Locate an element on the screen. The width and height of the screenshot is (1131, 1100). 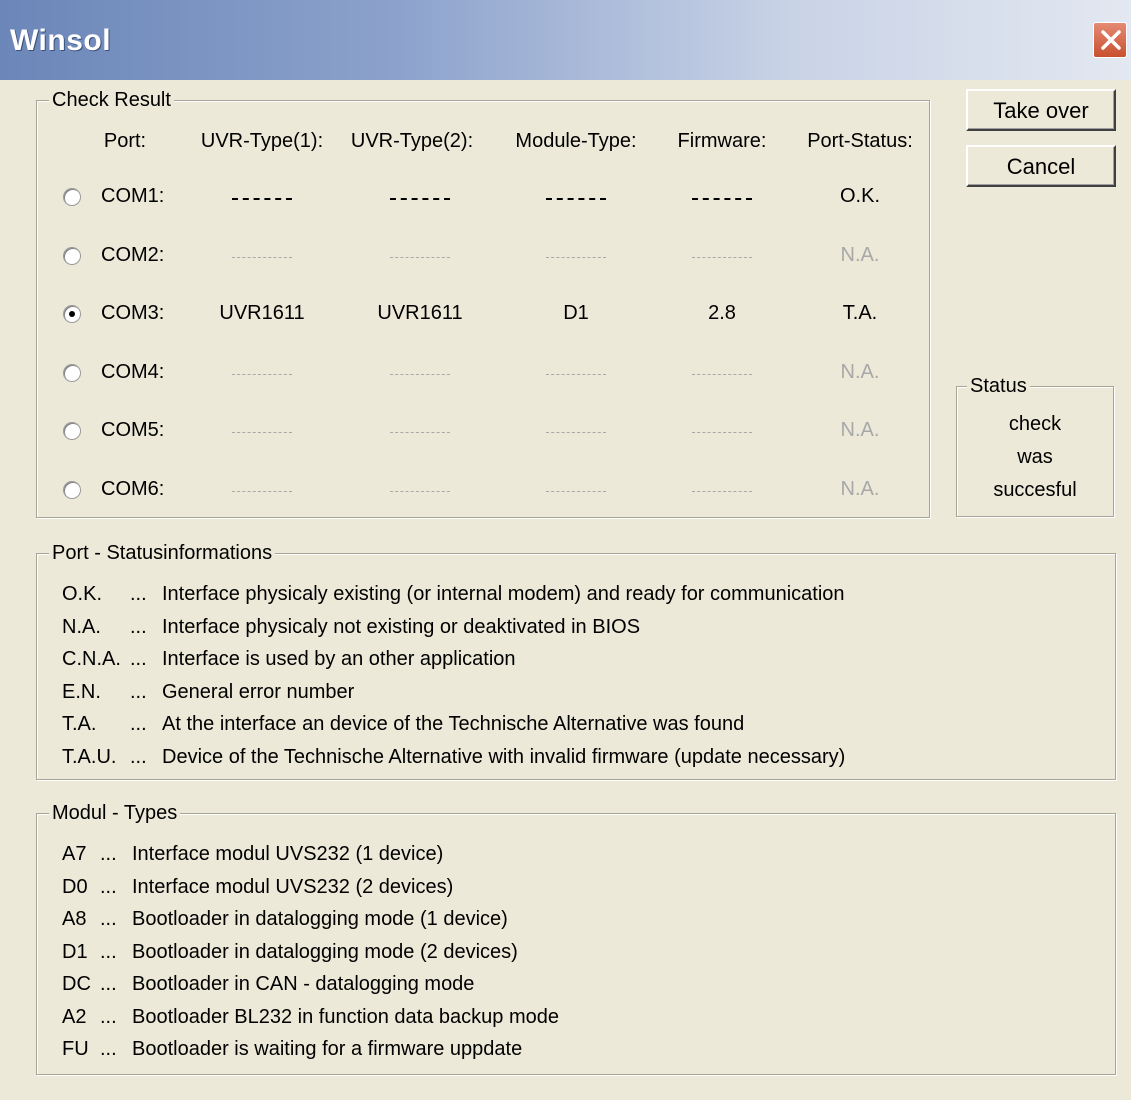
port-row: COM4: N.A. is located at coordinates (465, 380).